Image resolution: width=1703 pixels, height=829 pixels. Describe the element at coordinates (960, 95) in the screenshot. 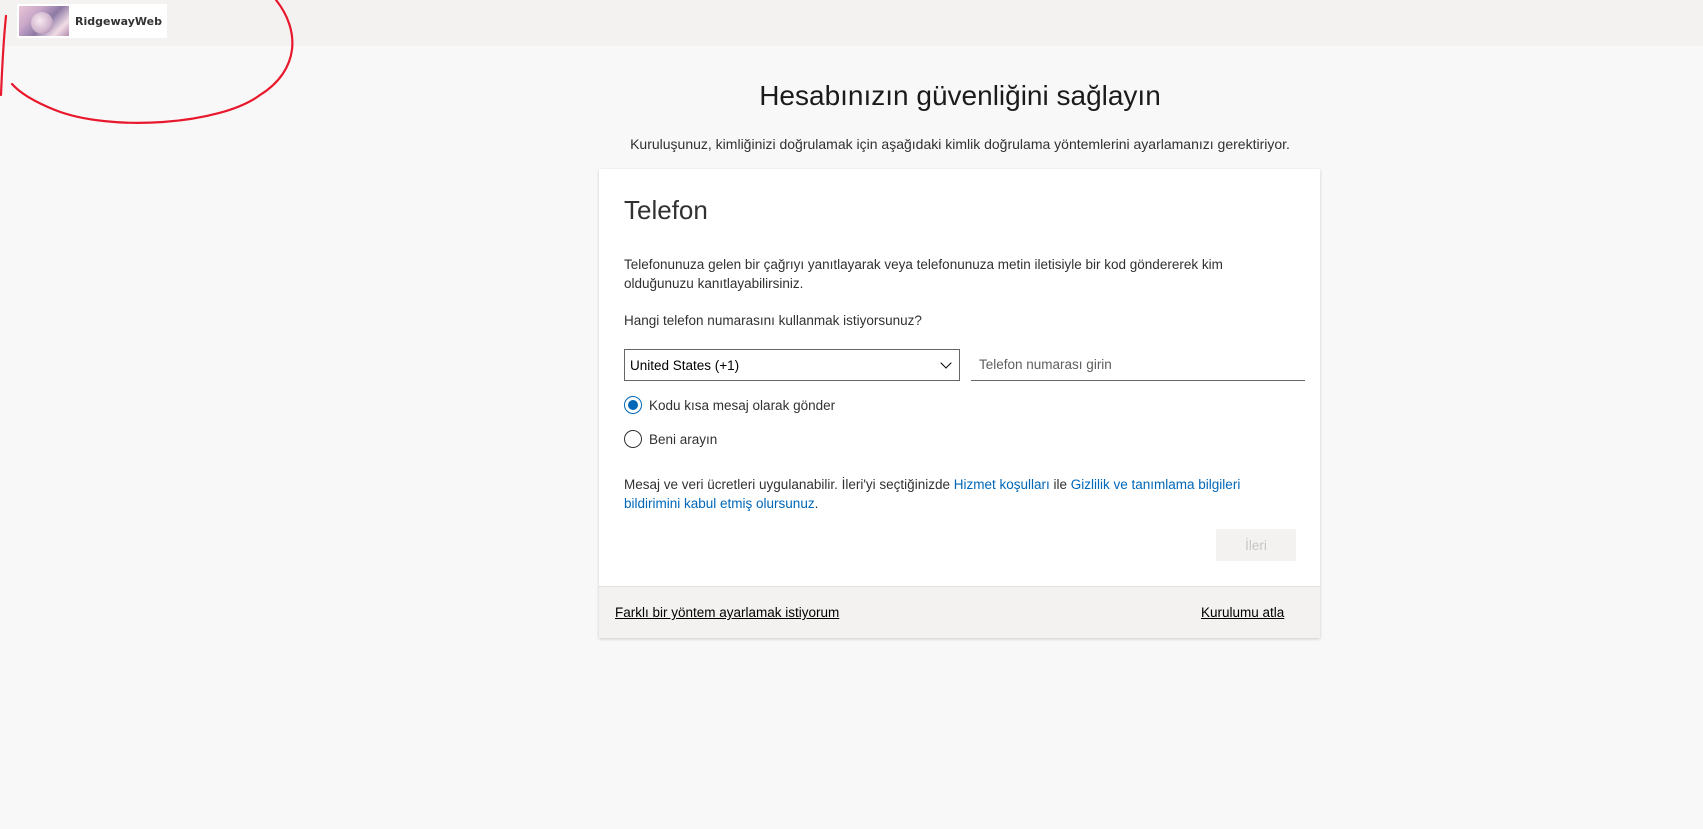

I see `page-title: Hesabınızın güvenliğini sağlayın` at that location.